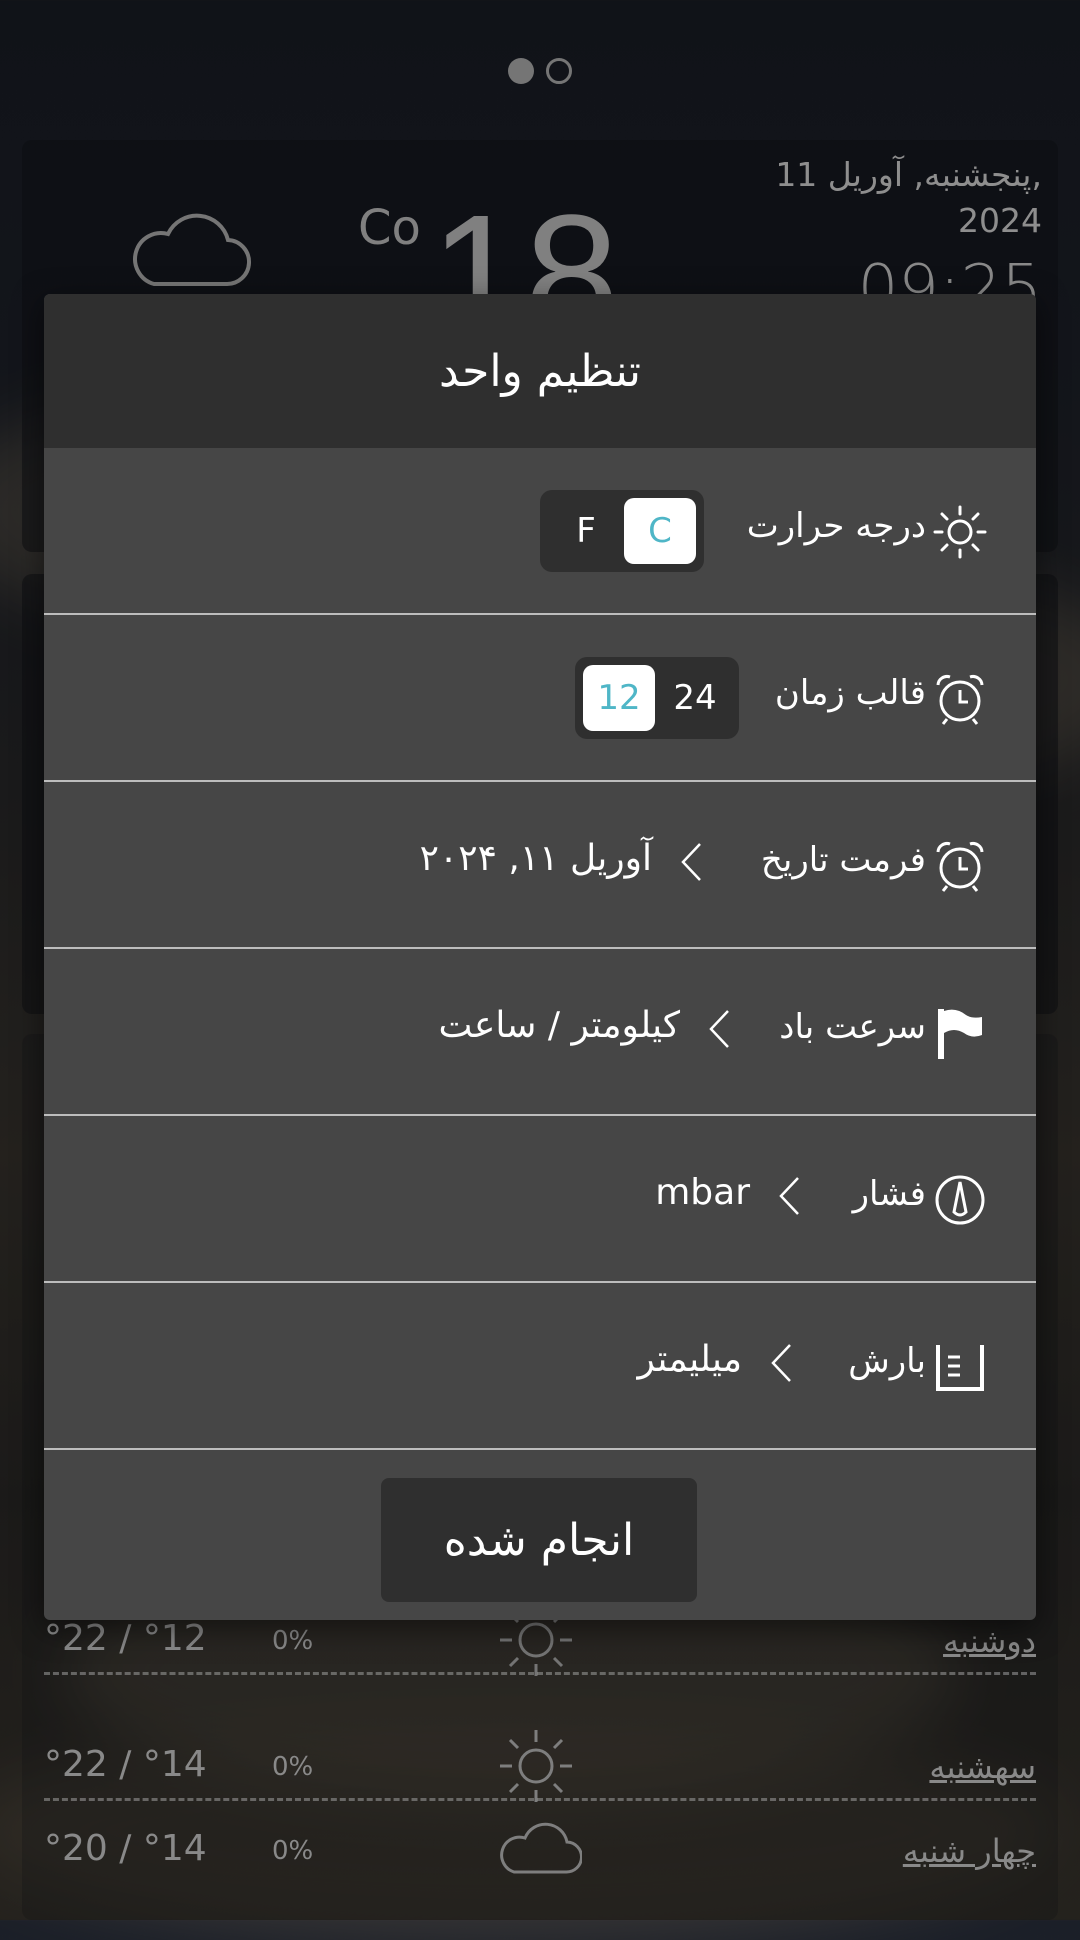 The image size is (1080, 1940). Describe the element at coordinates (619, 698) in the screenshot. I see `time-option-12: 12` at that location.